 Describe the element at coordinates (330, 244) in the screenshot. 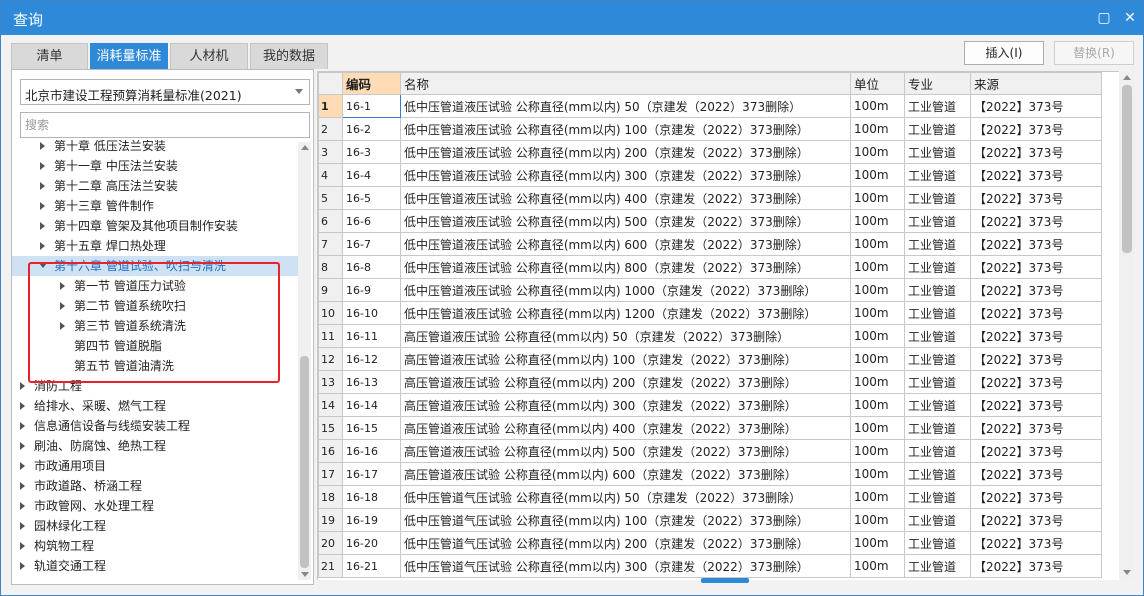

I see `row-number: 7` at that location.